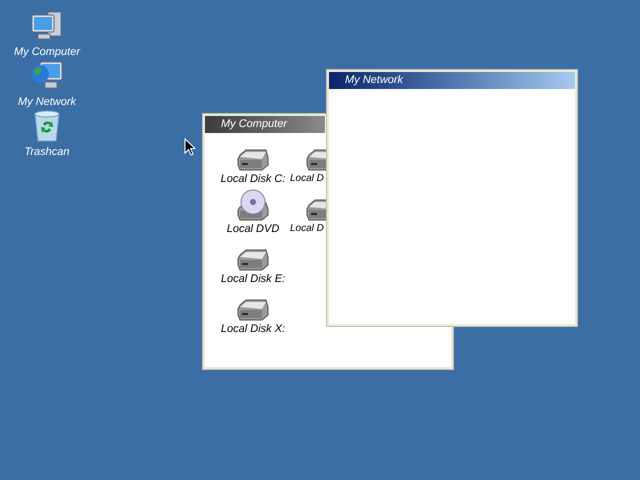 This screenshot has height=480, width=640. Describe the element at coordinates (47, 85) in the screenshot. I see `desktop-shortcut: My Network` at that location.